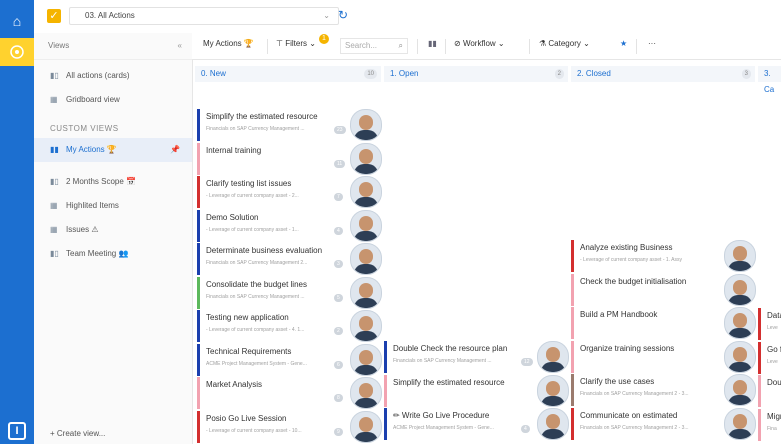 This screenshot has height=444, width=781. Describe the element at coordinates (204, 16) in the screenshot. I see `project-selector: 03. All Actions ⌄` at that location.